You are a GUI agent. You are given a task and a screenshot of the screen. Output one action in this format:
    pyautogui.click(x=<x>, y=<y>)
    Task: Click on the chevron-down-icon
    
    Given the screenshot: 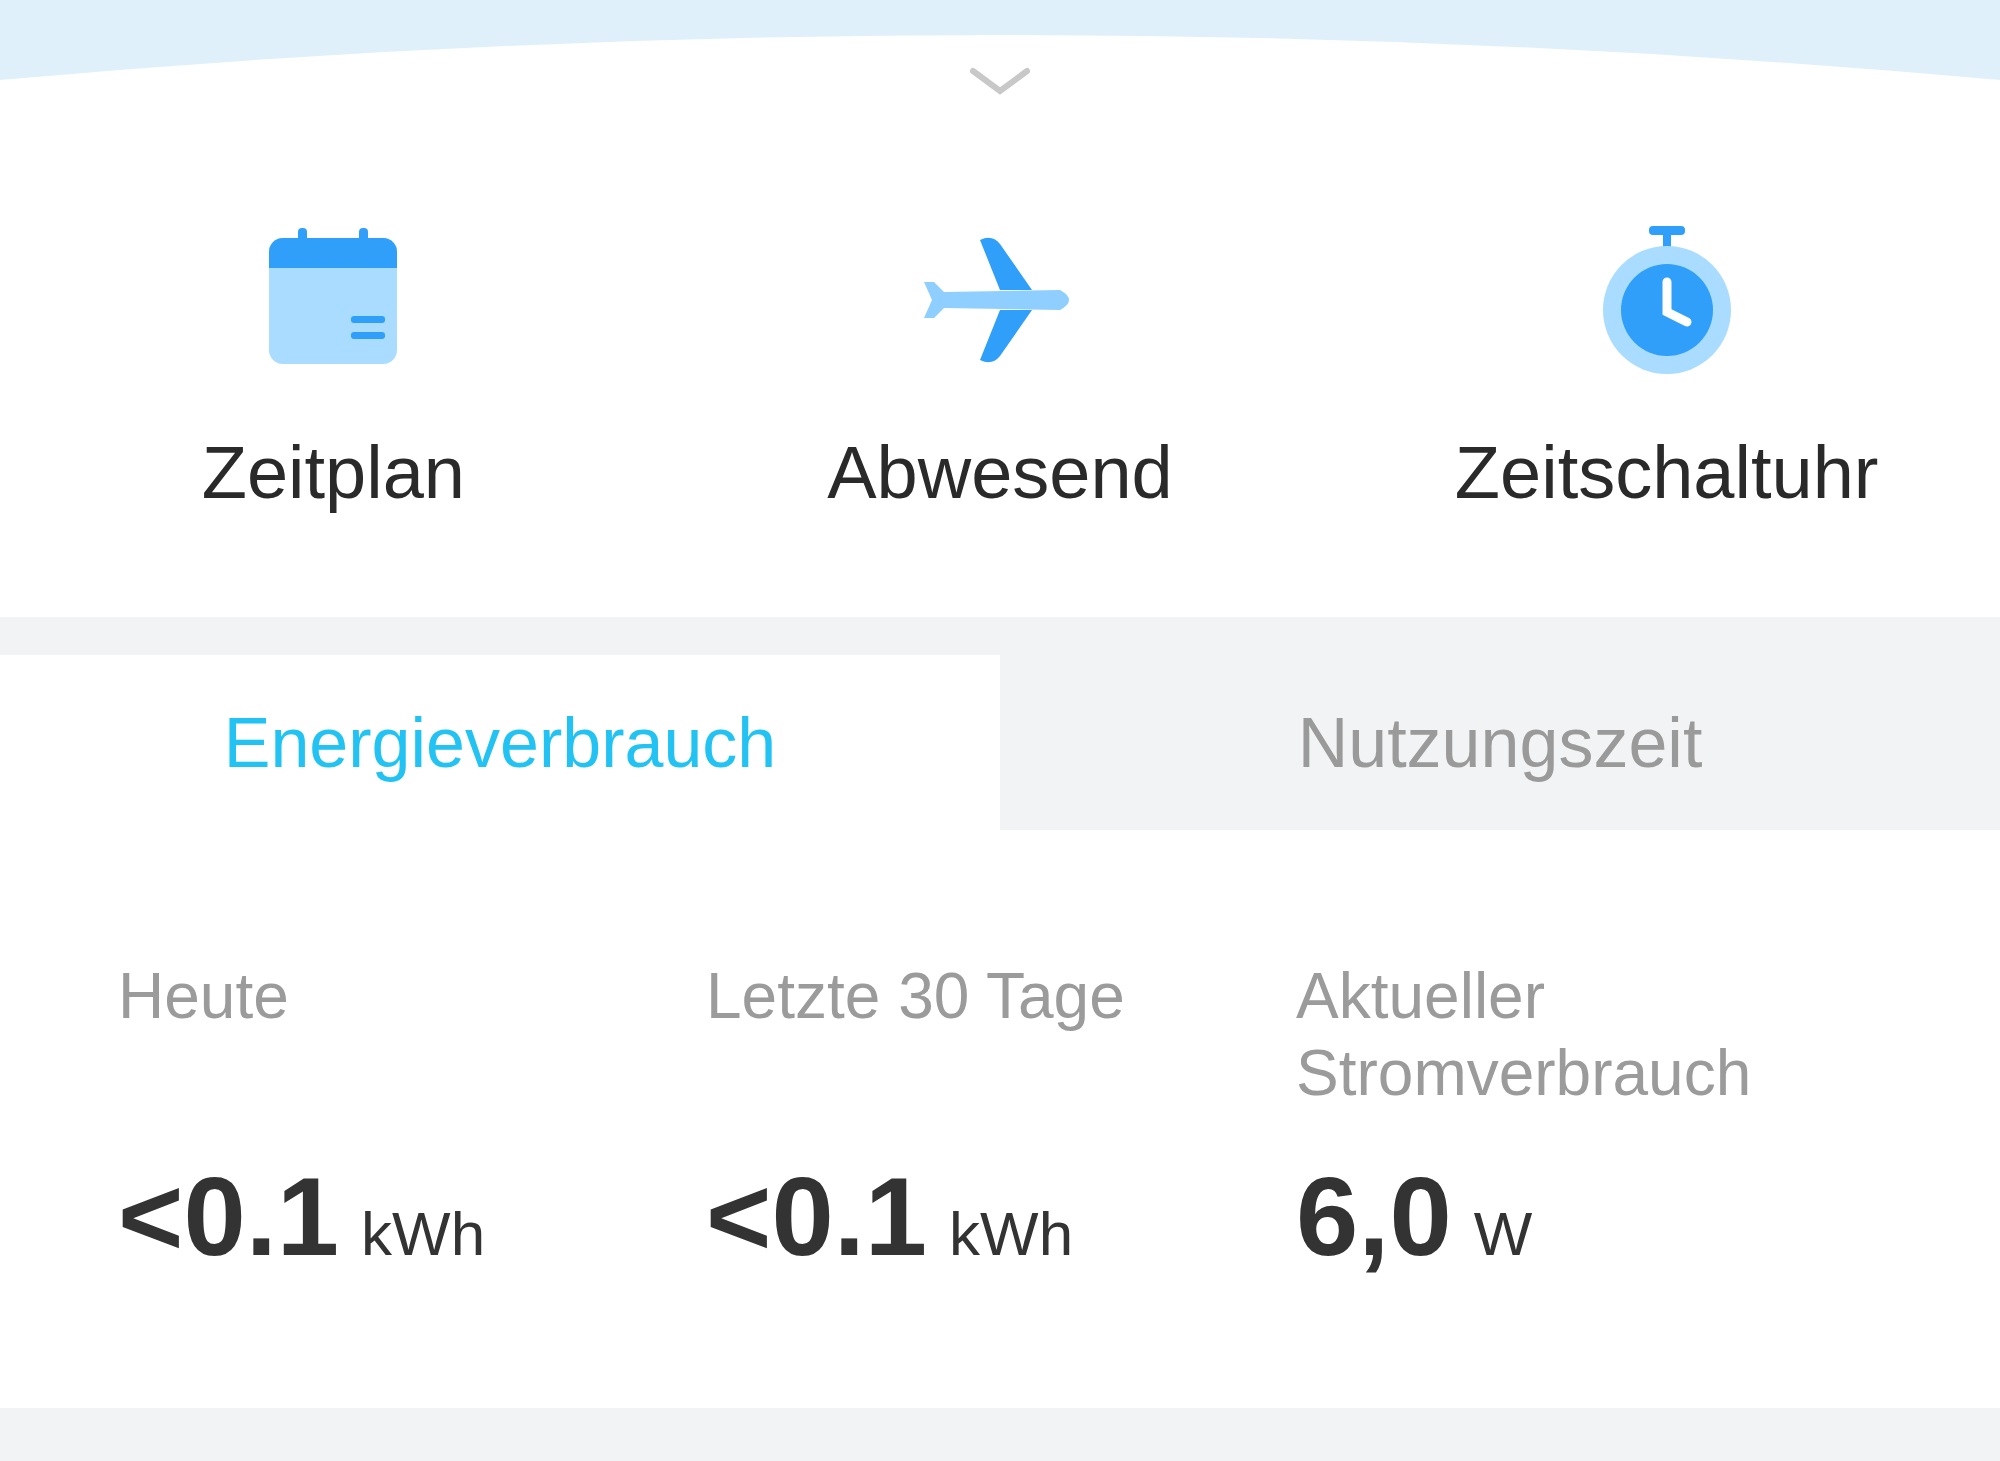 What is the action you would take?
    pyautogui.click(x=1000, y=81)
    